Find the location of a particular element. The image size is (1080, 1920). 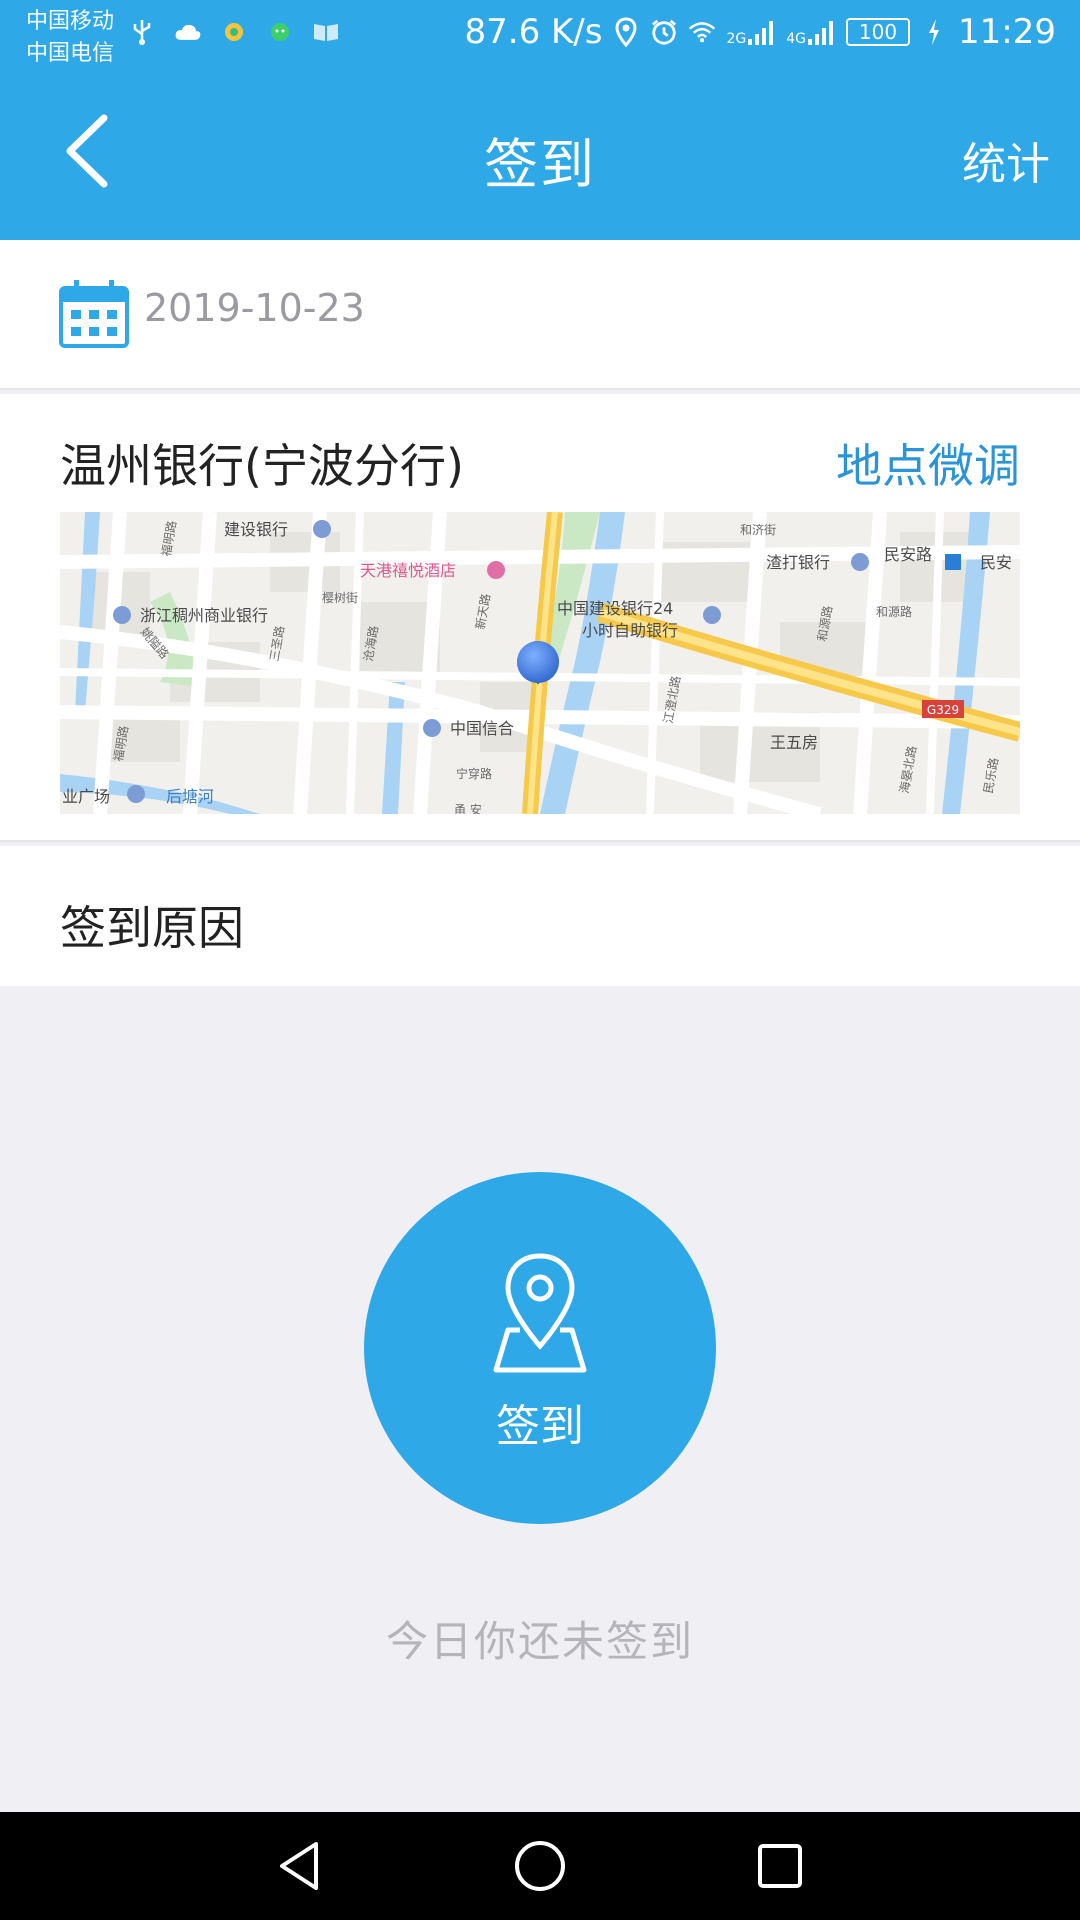

carrier-info: 中国移动 中国电信 is located at coordinates (70, 38).